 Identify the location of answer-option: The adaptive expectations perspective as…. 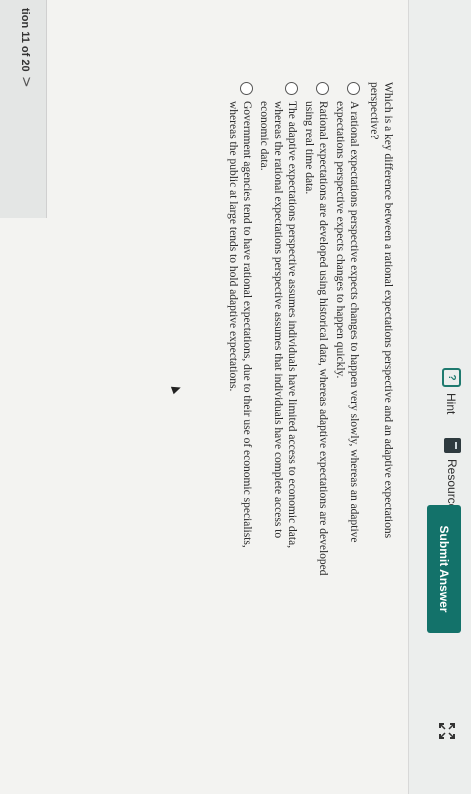
(278, 332).